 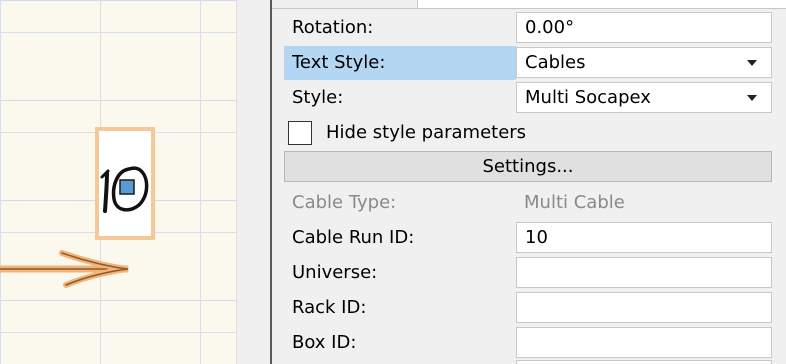 I want to click on text-style-value: Cables, so click(x=555, y=62).